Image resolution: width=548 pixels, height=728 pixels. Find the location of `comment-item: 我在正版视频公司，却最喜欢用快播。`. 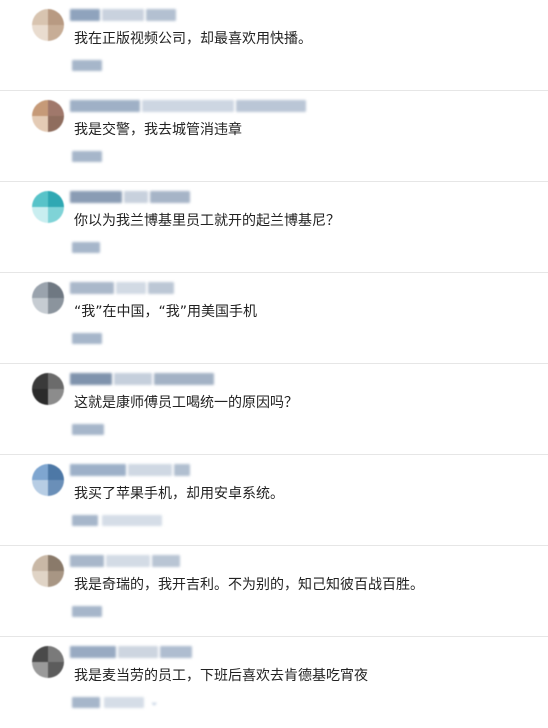

comment-item: 我在正版视频公司，却最喜欢用快播。 is located at coordinates (274, 45).